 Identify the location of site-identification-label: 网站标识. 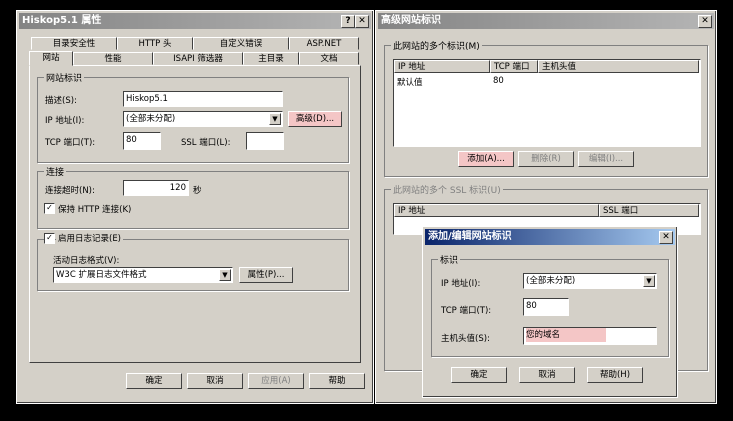
(64, 77).